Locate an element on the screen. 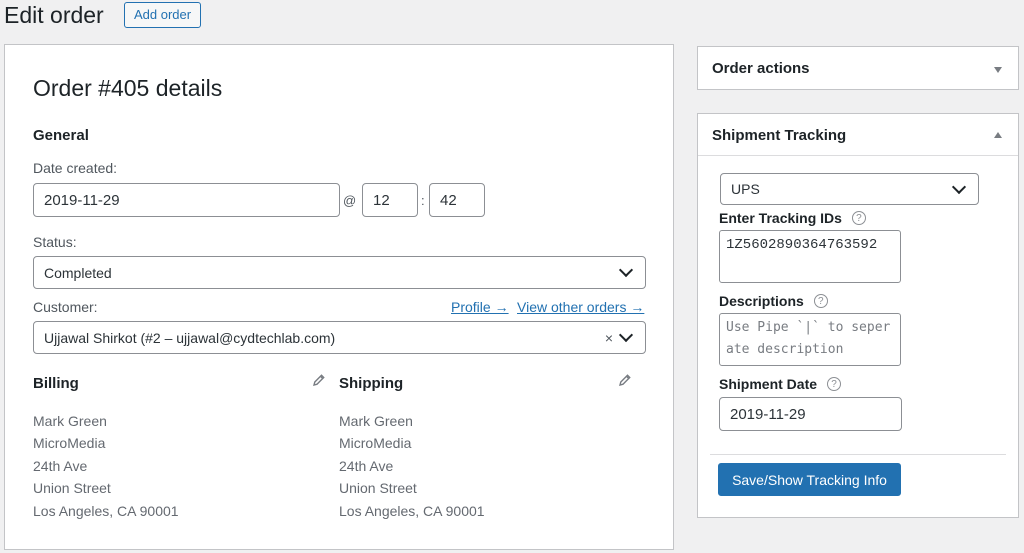 This screenshot has height=553, width=1024. billing-line: Los Angeles, CA 90001 is located at coordinates (106, 511).